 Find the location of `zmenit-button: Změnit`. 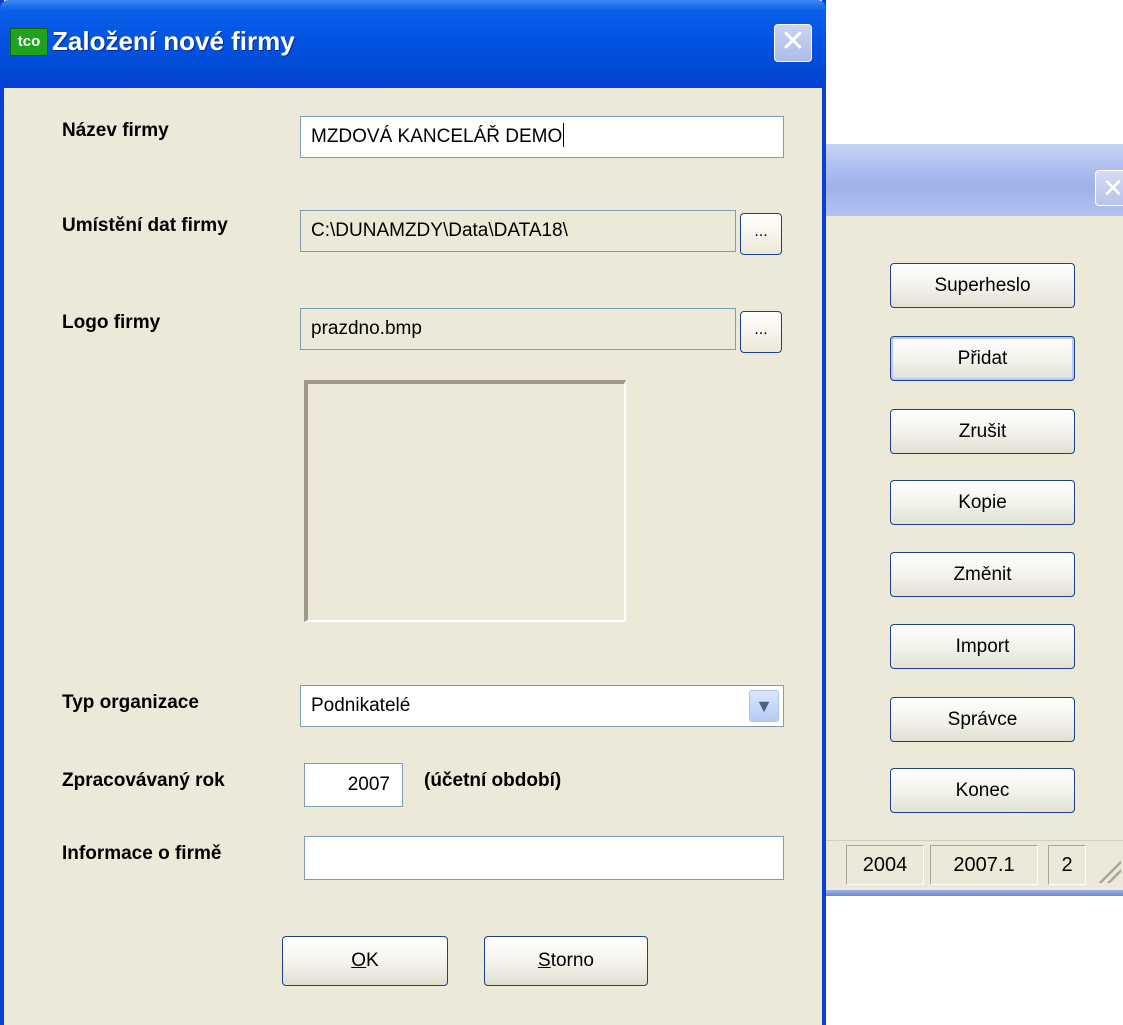

zmenit-button: Změnit is located at coordinates (982, 574).